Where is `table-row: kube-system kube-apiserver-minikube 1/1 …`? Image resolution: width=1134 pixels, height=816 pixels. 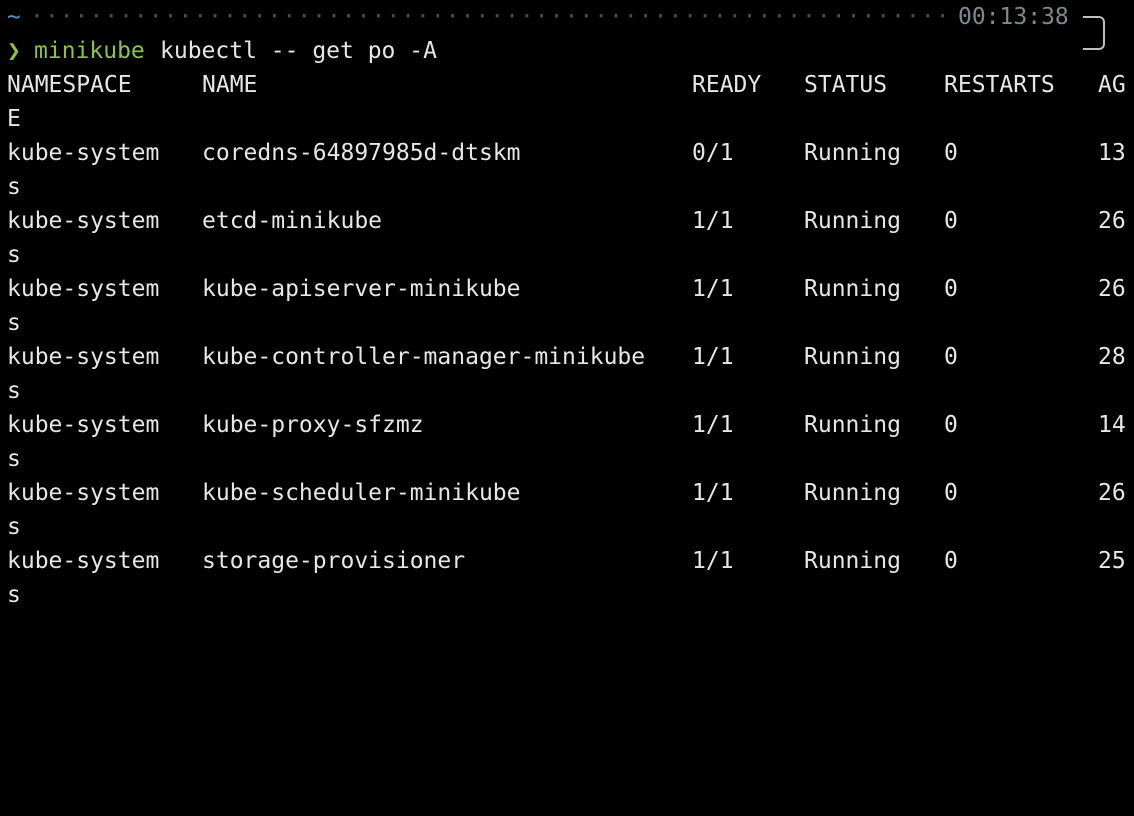 table-row: kube-system kube-apiserver-minikube 1/1 … is located at coordinates (563, 289).